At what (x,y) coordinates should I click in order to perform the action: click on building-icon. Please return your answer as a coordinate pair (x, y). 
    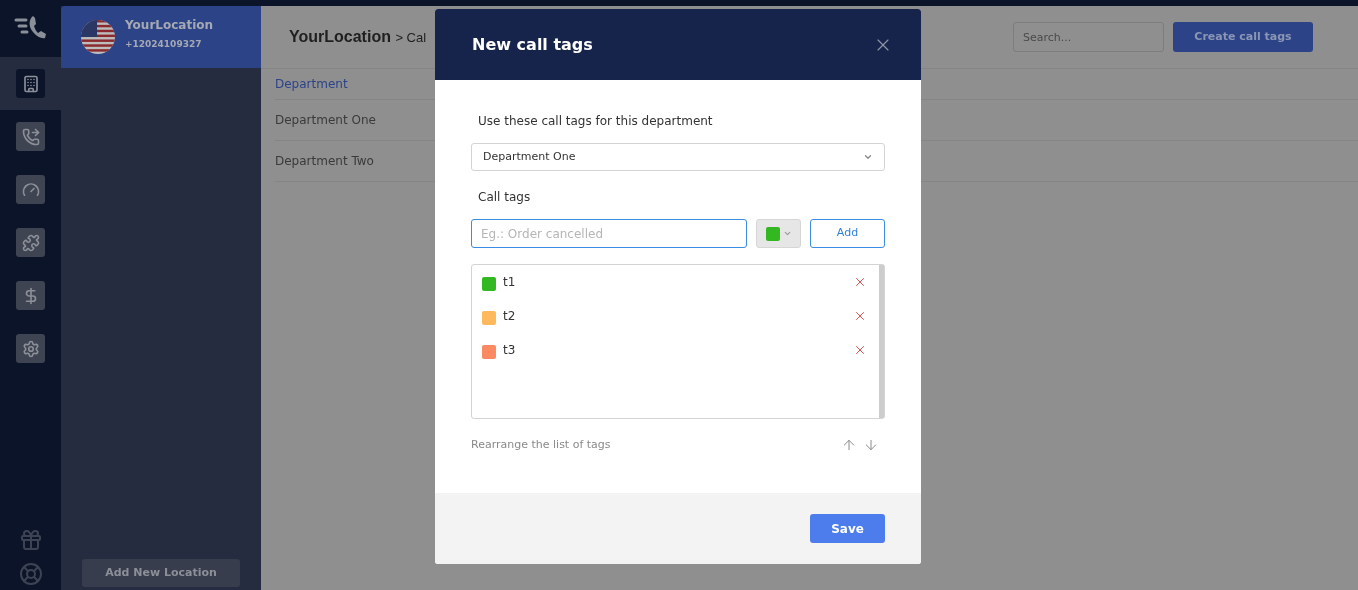
    Looking at the image, I should click on (30, 83).